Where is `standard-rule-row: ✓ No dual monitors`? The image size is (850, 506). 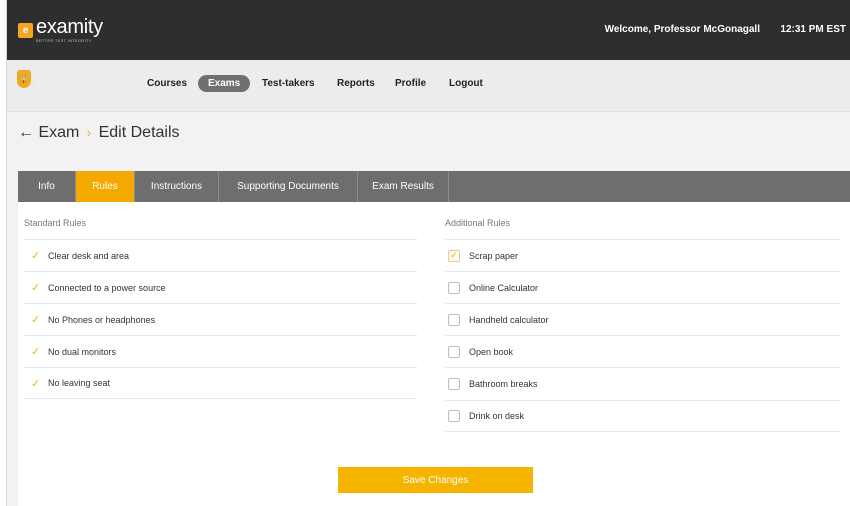
standard-rule-row: ✓ No dual monitors is located at coordinates (220, 351).